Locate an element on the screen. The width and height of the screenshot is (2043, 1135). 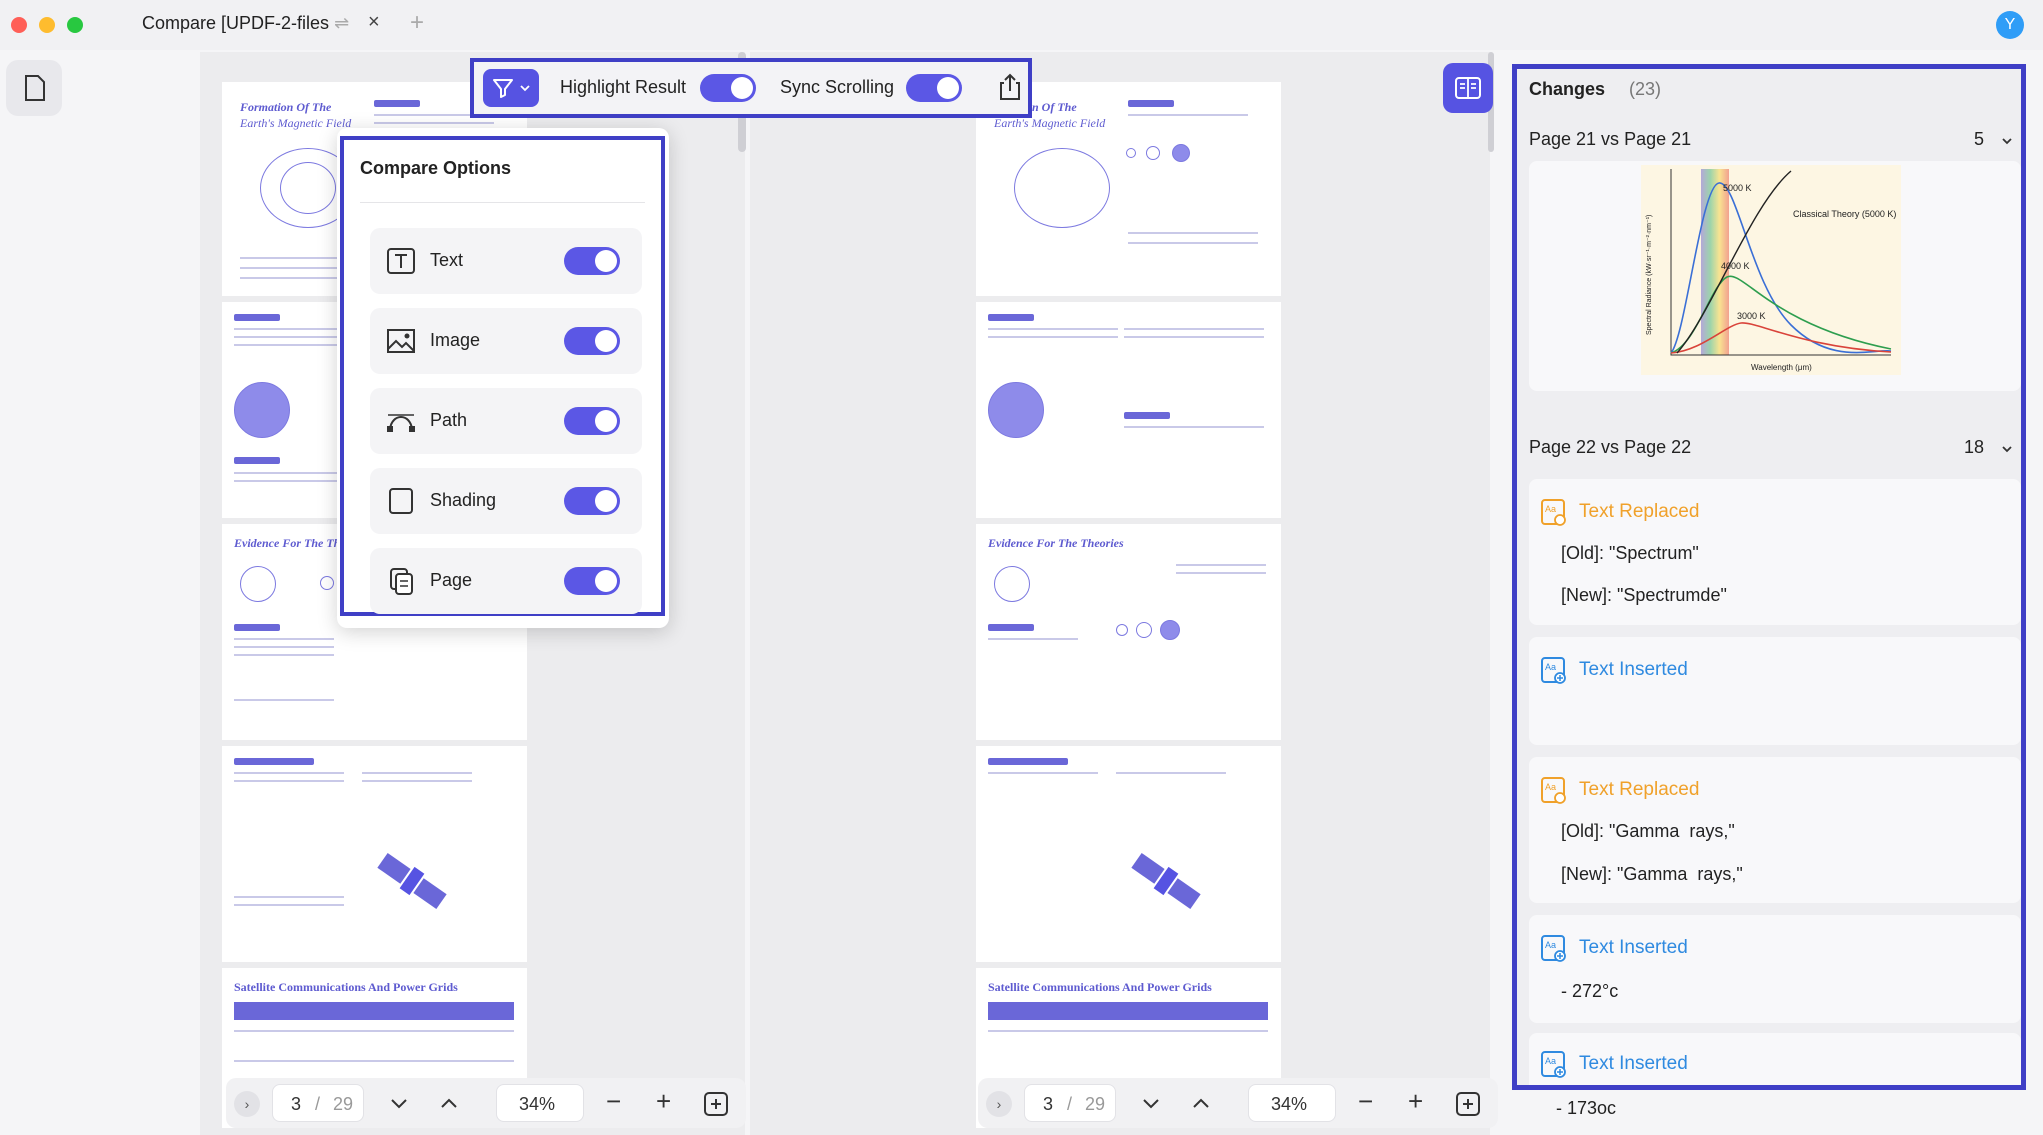
filter-icon is located at coordinates (503, 88).